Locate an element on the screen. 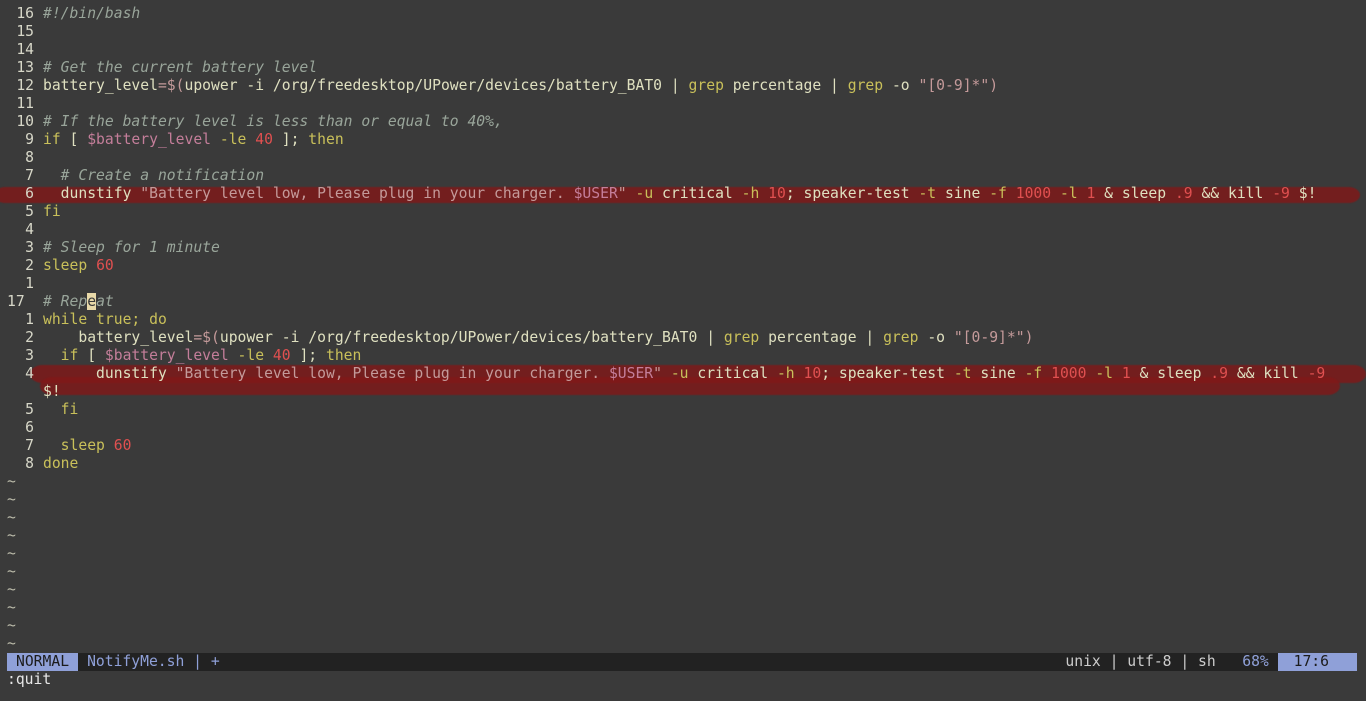 Image resolution: width=1366 pixels, height=701 pixels. line-text: # Create a notification is located at coordinates (153, 175).